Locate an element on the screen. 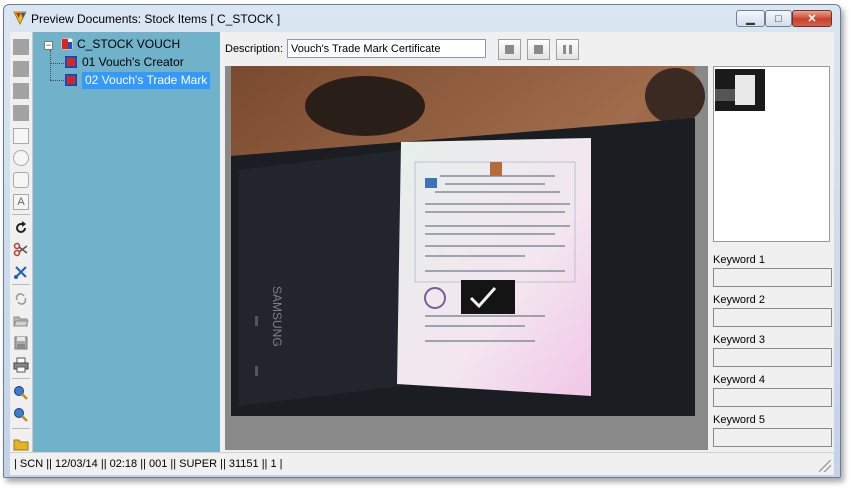 The width and height of the screenshot is (852, 492). cut-blue-icon is located at coordinates (21, 272).